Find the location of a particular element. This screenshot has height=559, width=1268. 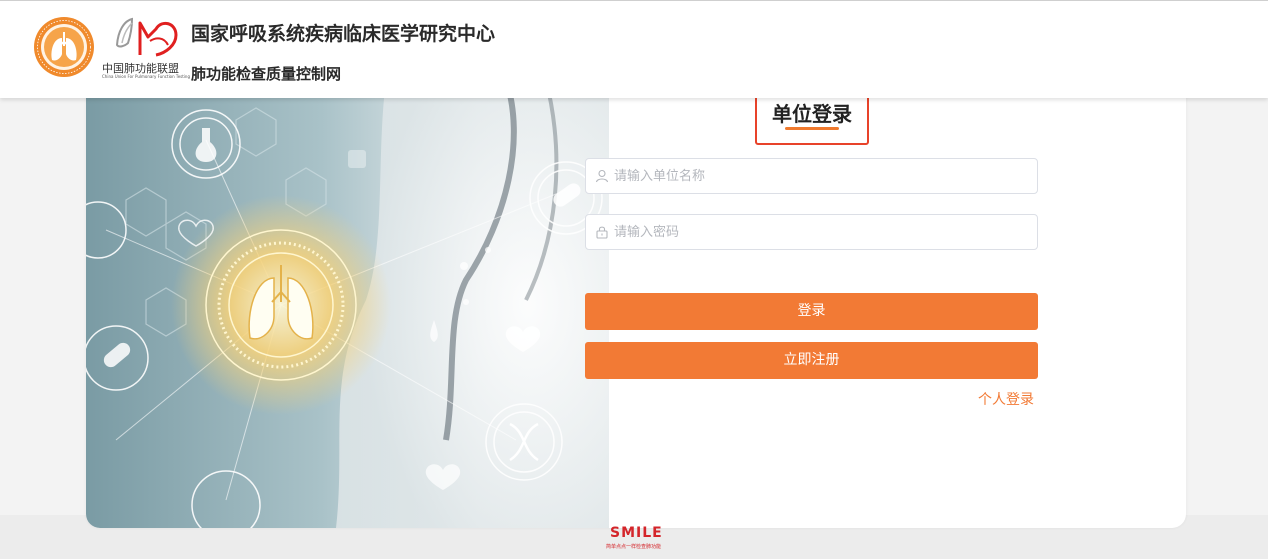

username-input is located at coordinates (824, 176).